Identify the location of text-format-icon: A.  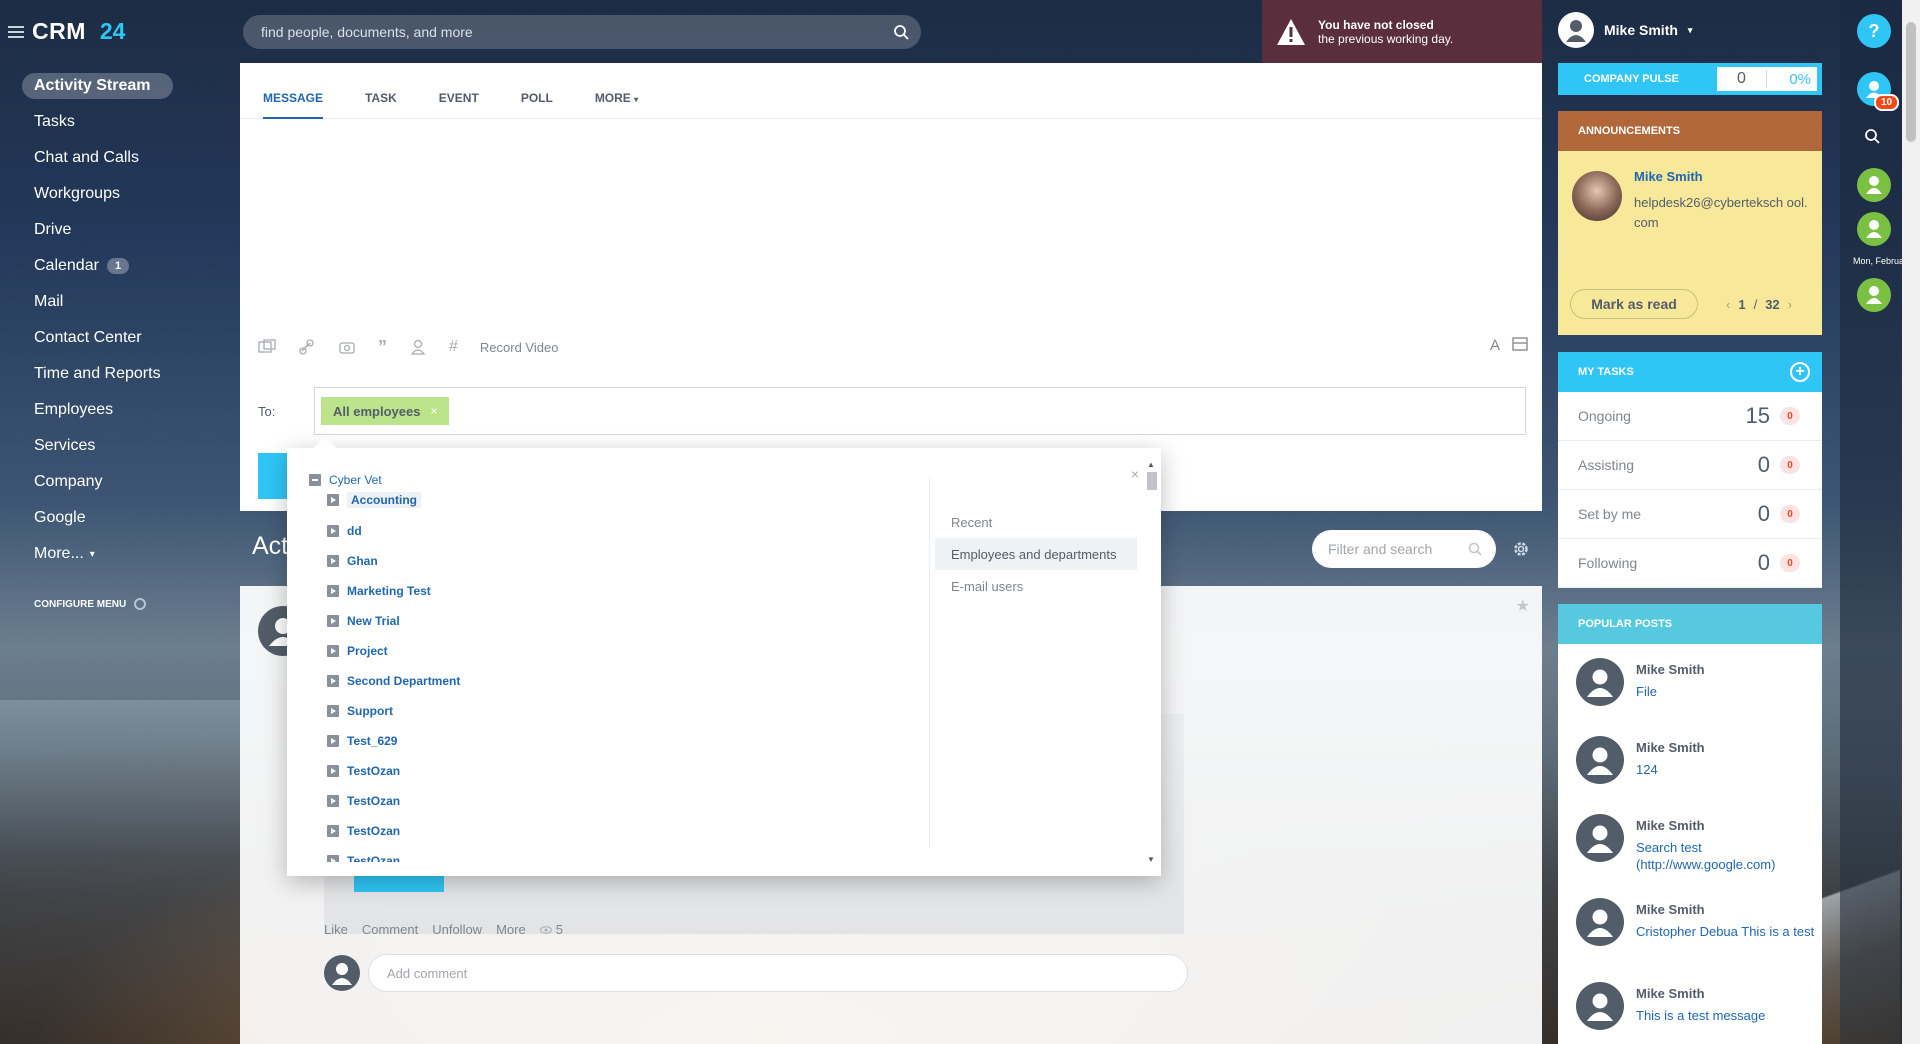
(1495, 345).